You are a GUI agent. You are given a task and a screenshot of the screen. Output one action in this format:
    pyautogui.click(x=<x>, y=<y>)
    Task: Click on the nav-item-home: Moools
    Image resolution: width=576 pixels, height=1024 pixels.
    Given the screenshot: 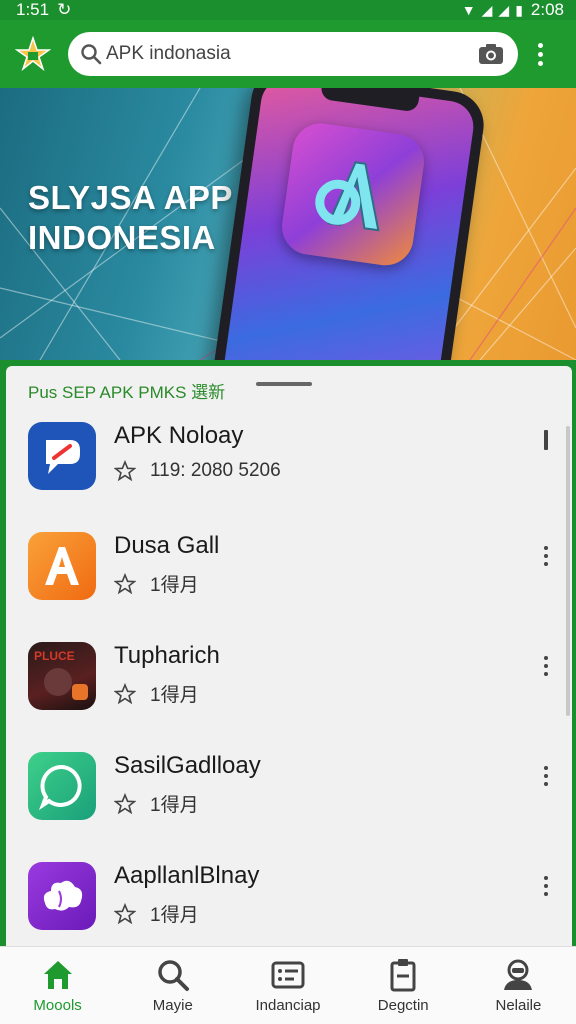 What is the action you would take?
    pyautogui.click(x=57, y=985)
    